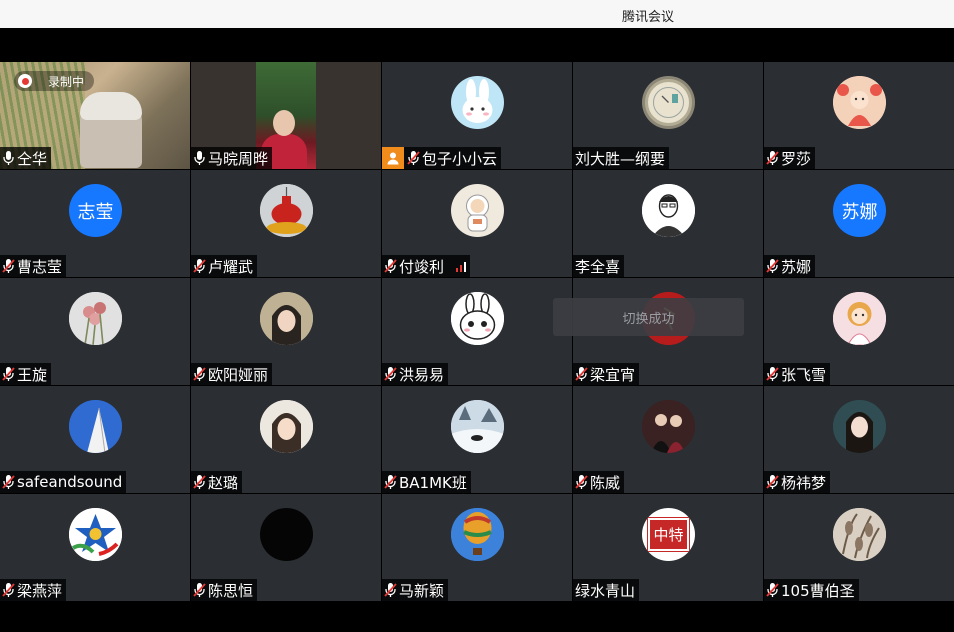 The width and height of the screenshot is (954, 632). What do you see at coordinates (598, 266) in the screenshot?
I see `participant-name: 李全喜` at bounding box center [598, 266].